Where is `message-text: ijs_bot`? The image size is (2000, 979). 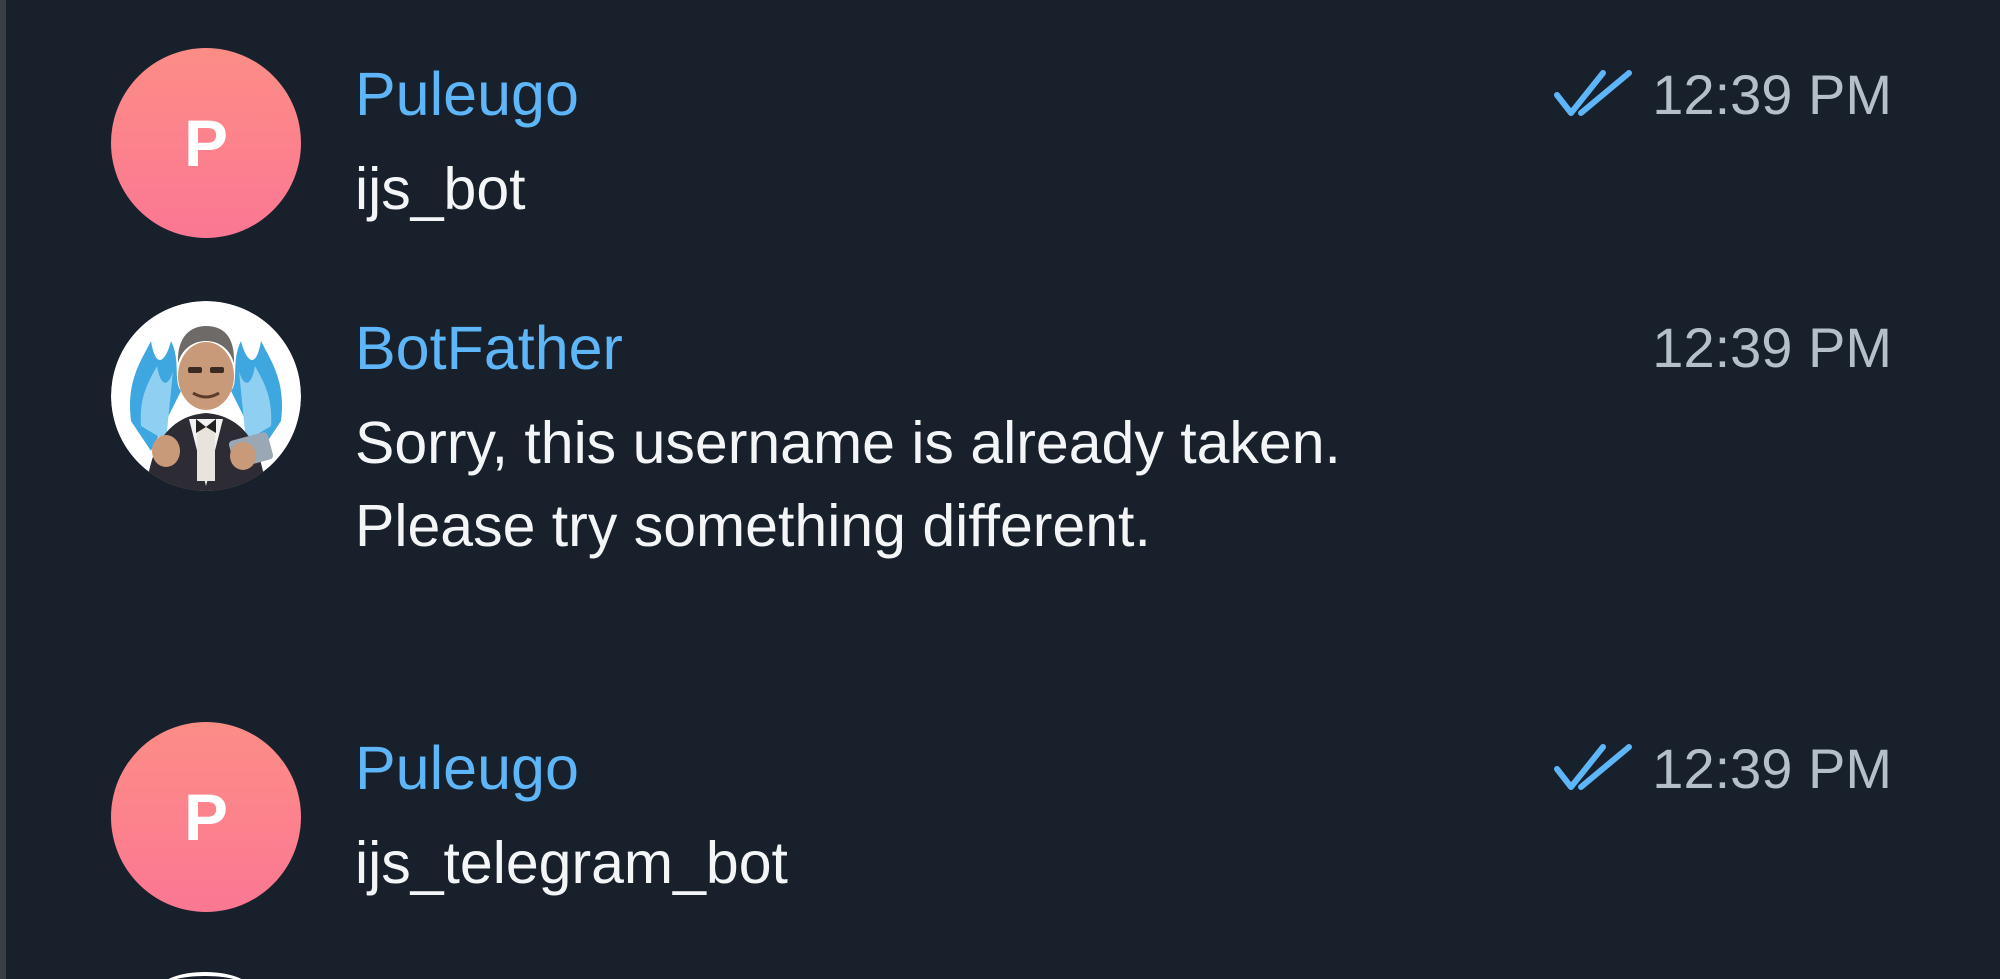 message-text: ijs_bot is located at coordinates (440, 189).